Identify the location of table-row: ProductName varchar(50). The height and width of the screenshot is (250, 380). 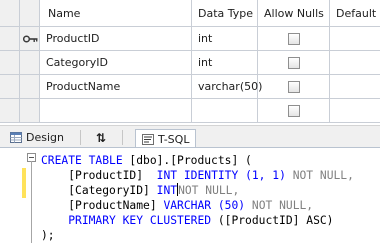
(190, 87).